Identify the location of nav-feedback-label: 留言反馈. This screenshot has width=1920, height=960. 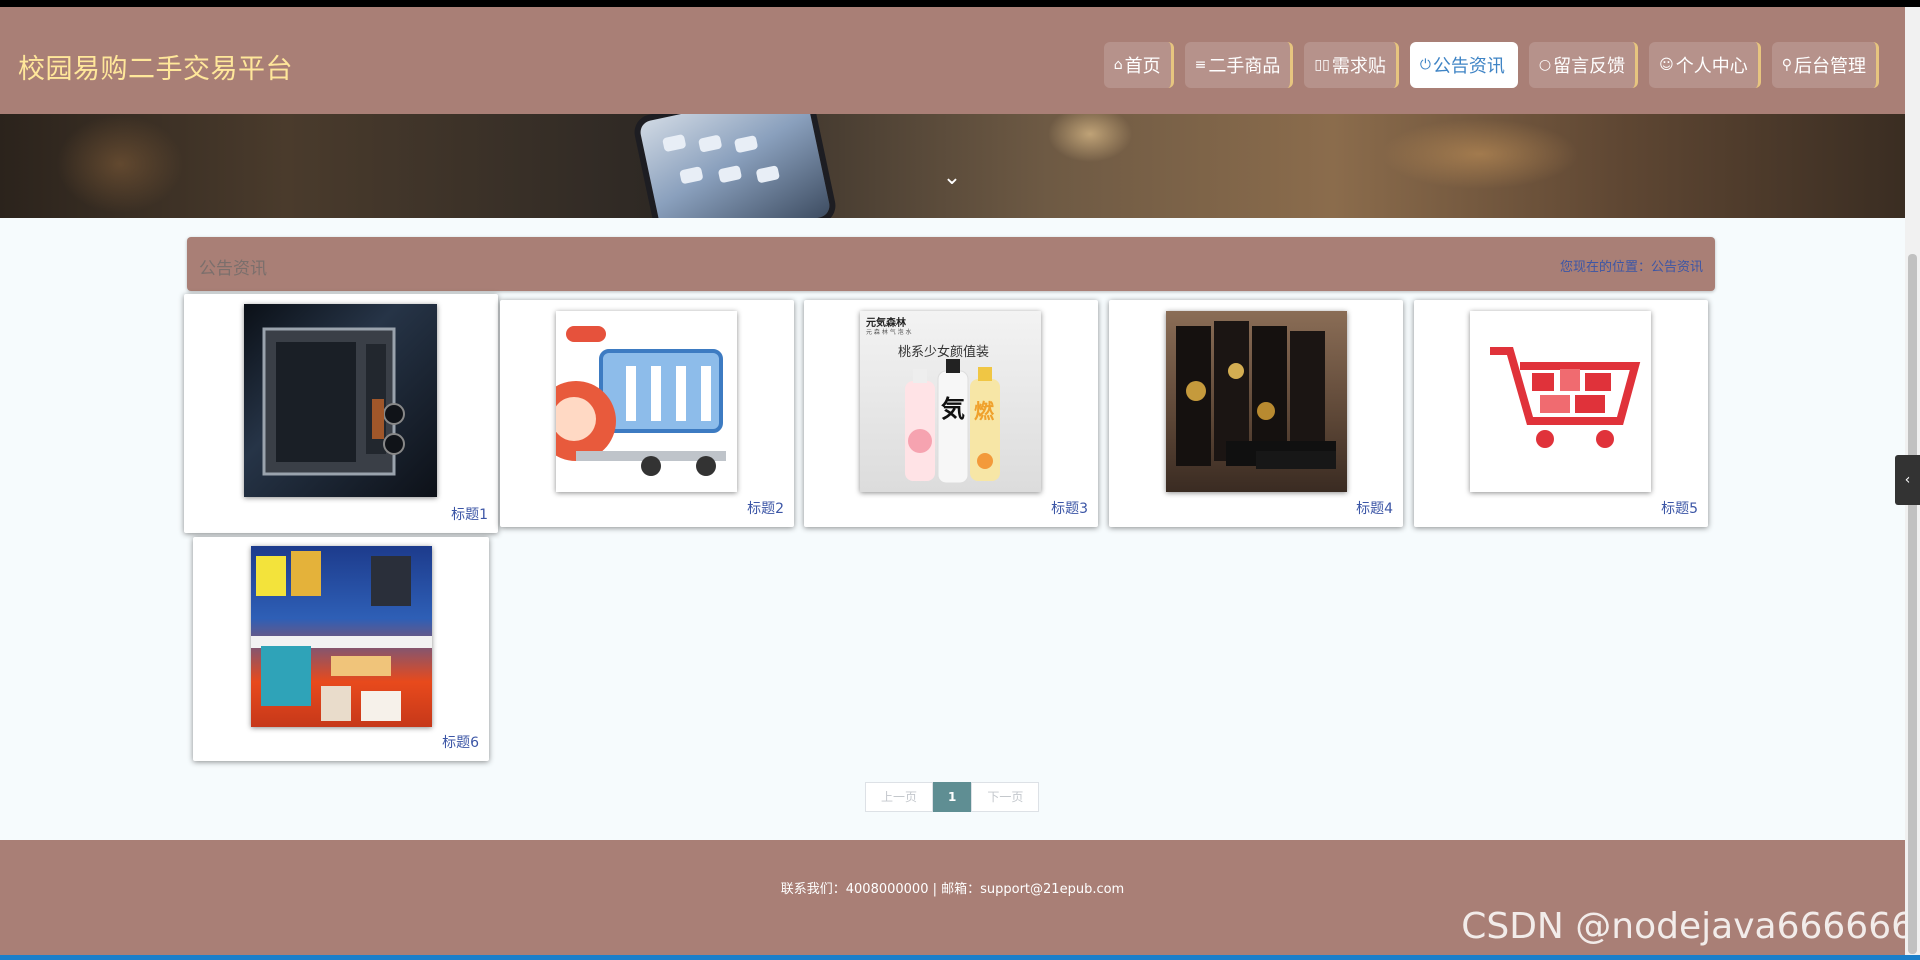
(1589, 66).